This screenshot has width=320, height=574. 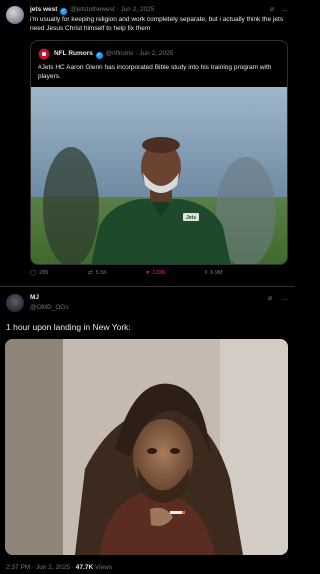 I want to click on view-count: 6.9M, so click(x=216, y=273).